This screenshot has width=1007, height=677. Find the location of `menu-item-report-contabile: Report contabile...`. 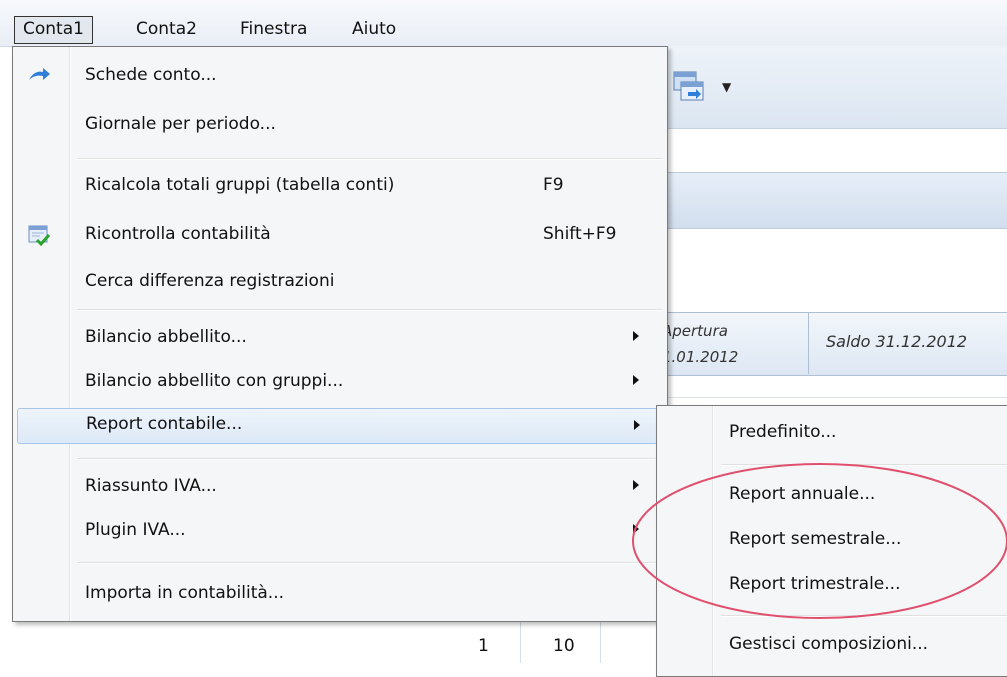

menu-item-report-contabile: Report contabile... is located at coordinates (341, 426).